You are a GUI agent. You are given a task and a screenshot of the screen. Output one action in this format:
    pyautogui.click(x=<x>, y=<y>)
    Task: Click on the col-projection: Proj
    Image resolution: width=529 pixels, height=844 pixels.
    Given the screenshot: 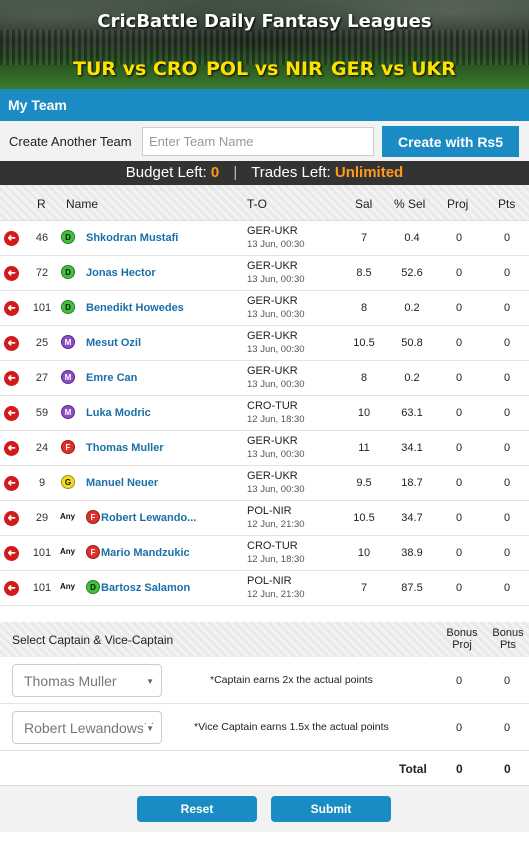 What is the action you would take?
    pyautogui.click(x=457, y=204)
    